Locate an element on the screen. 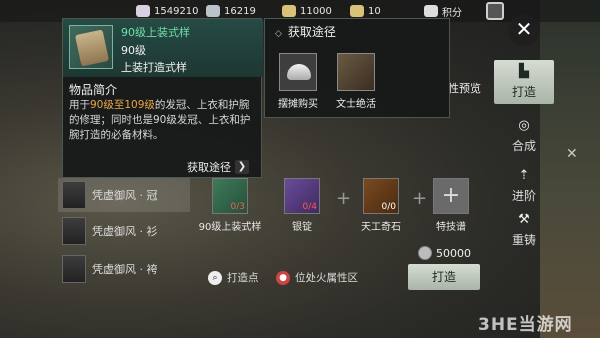  coin-icon is located at coordinates (425, 253).